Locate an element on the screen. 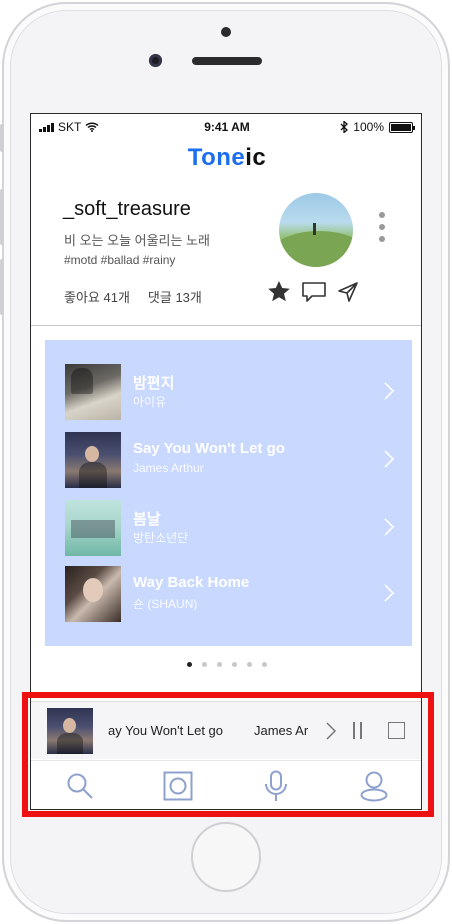 This screenshot has height=924, width=452. track-title: Way Back Home is located at coordinates (191, 582).